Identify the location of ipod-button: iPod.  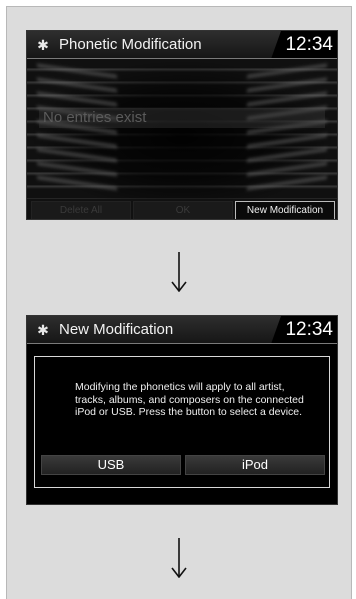
(255, 465).